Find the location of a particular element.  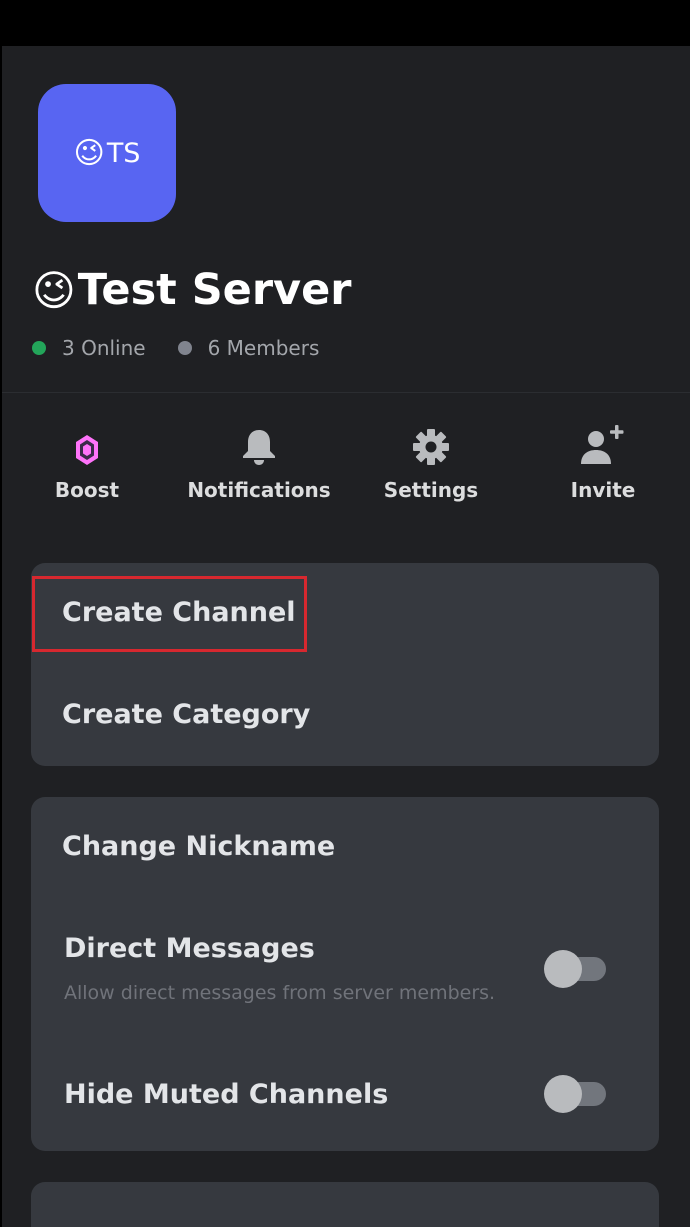

direct-messages-label: Direct Messages is located at coordinates (189, 948).